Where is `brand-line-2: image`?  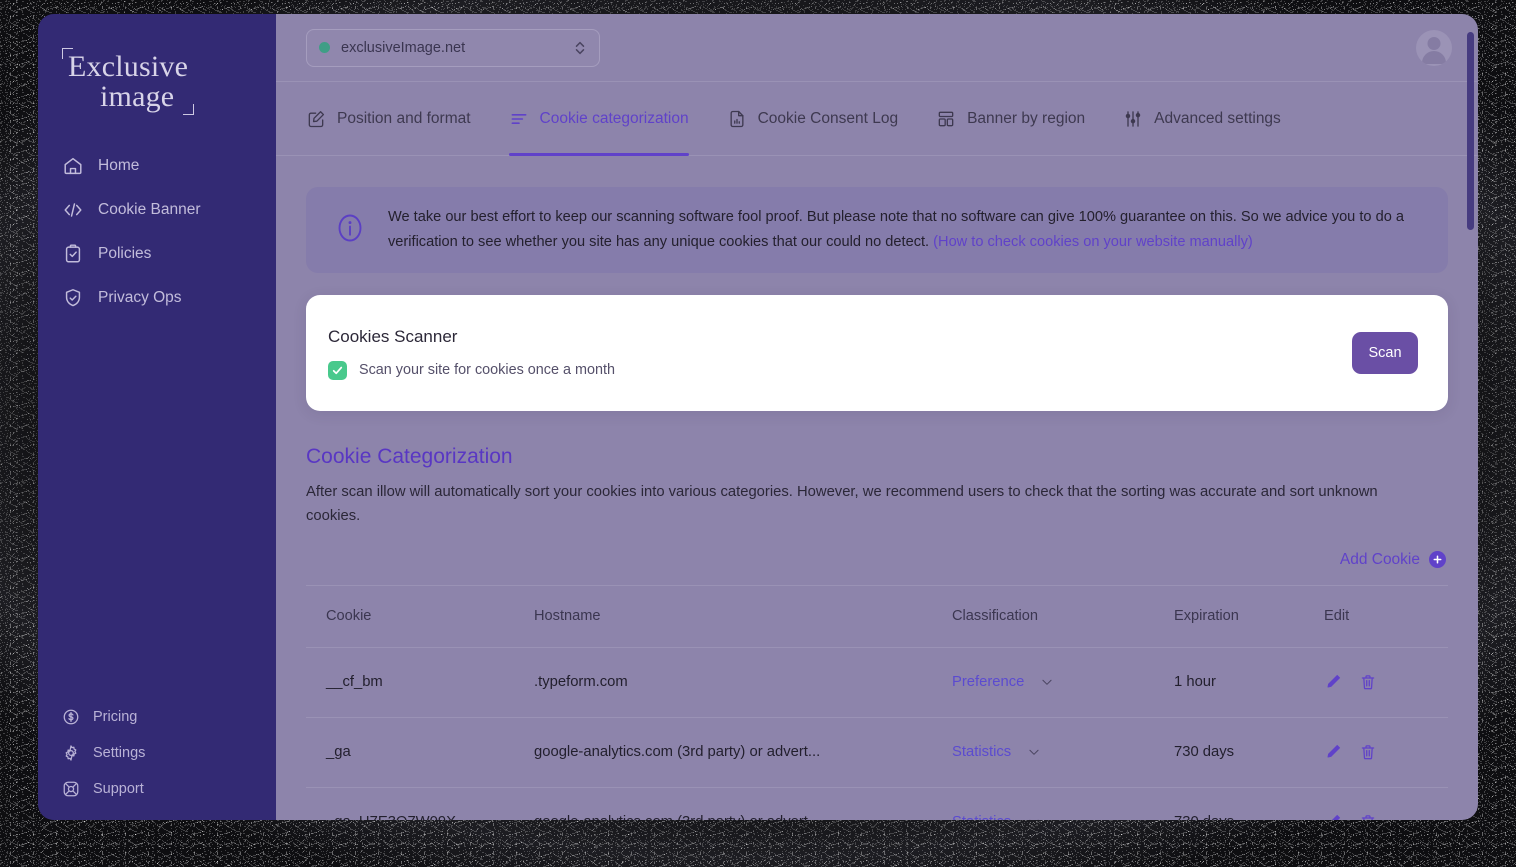 brand-line-2: image is located at coordinates (137, 96).